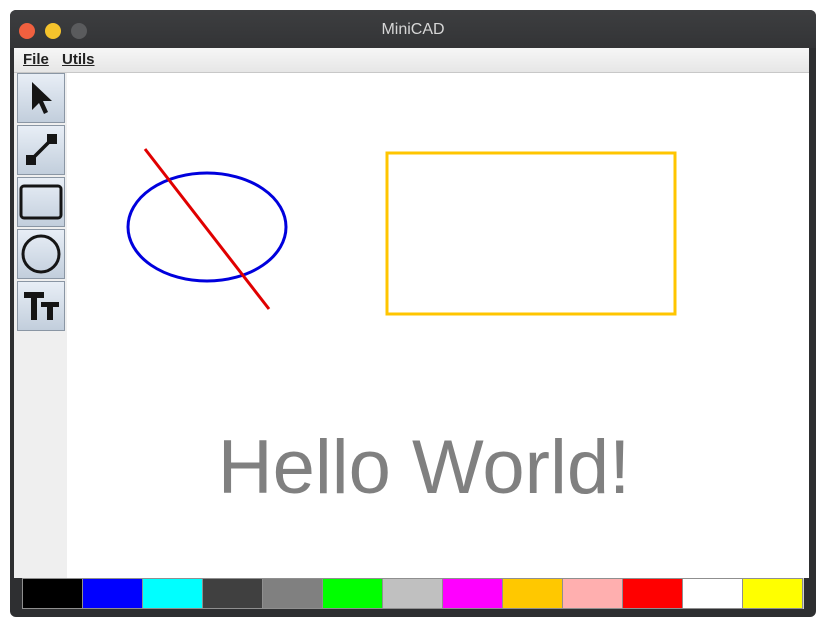  Describe the element at coordinates (411, 60) in the screenshot. I see `menu-bar: File Utils` at that location.